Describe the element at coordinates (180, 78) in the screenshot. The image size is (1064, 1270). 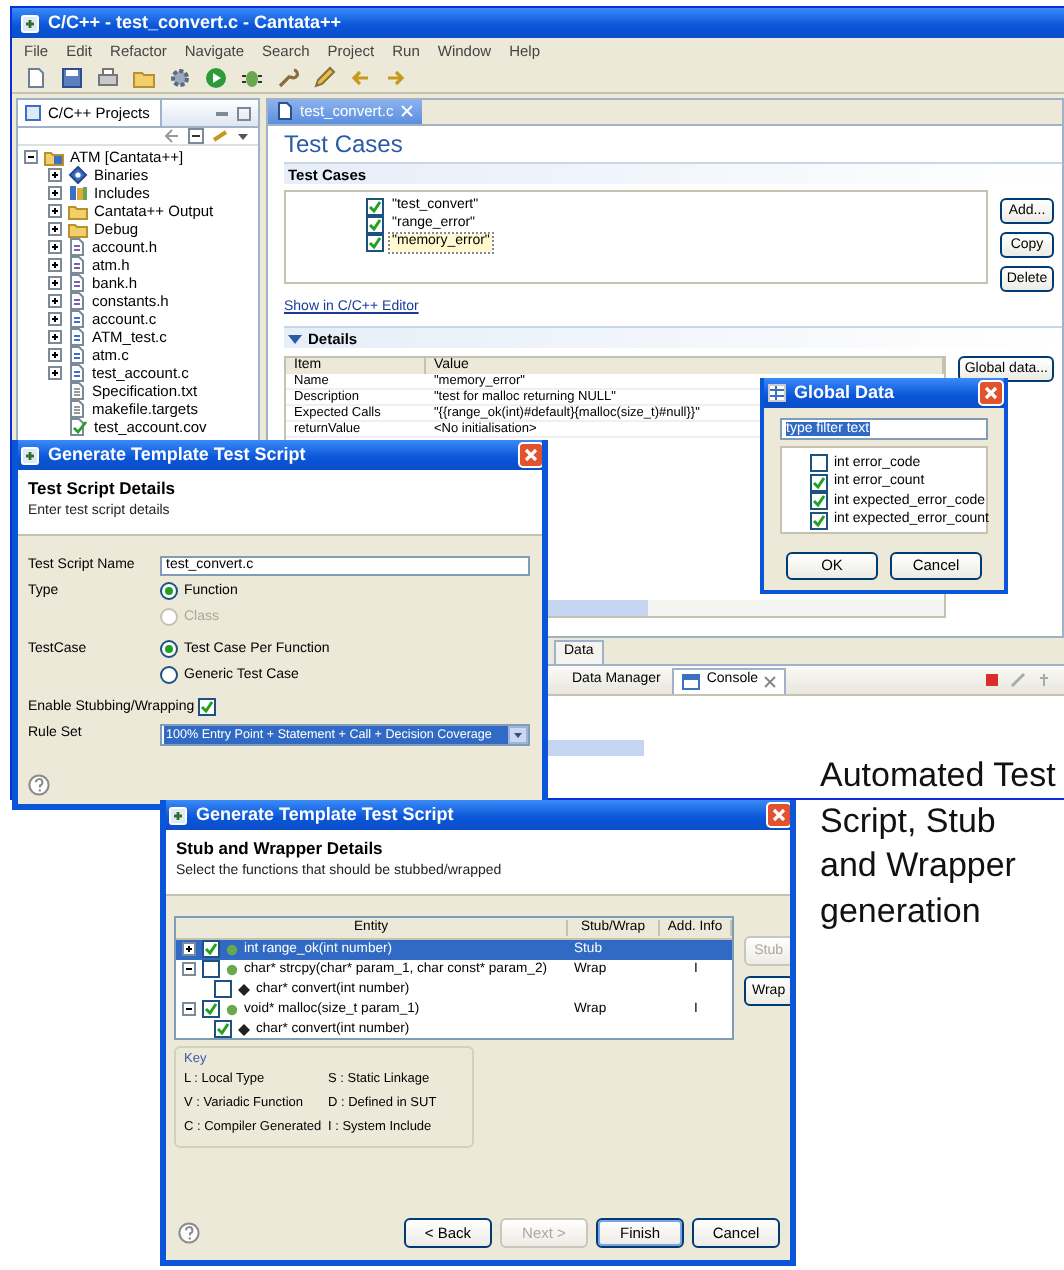
I see `gear-icon` at that location.